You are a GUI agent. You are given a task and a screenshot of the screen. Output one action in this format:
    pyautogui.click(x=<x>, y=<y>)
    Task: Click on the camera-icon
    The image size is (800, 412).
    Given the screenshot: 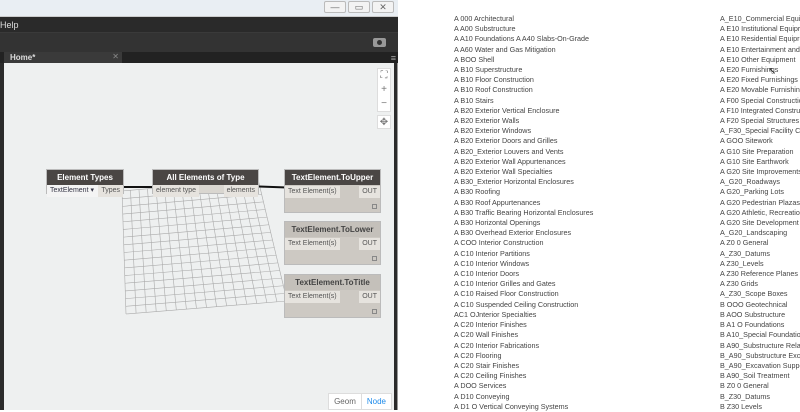 What is the action you would take?
    pyautogui.click(x=379, y=42)
    